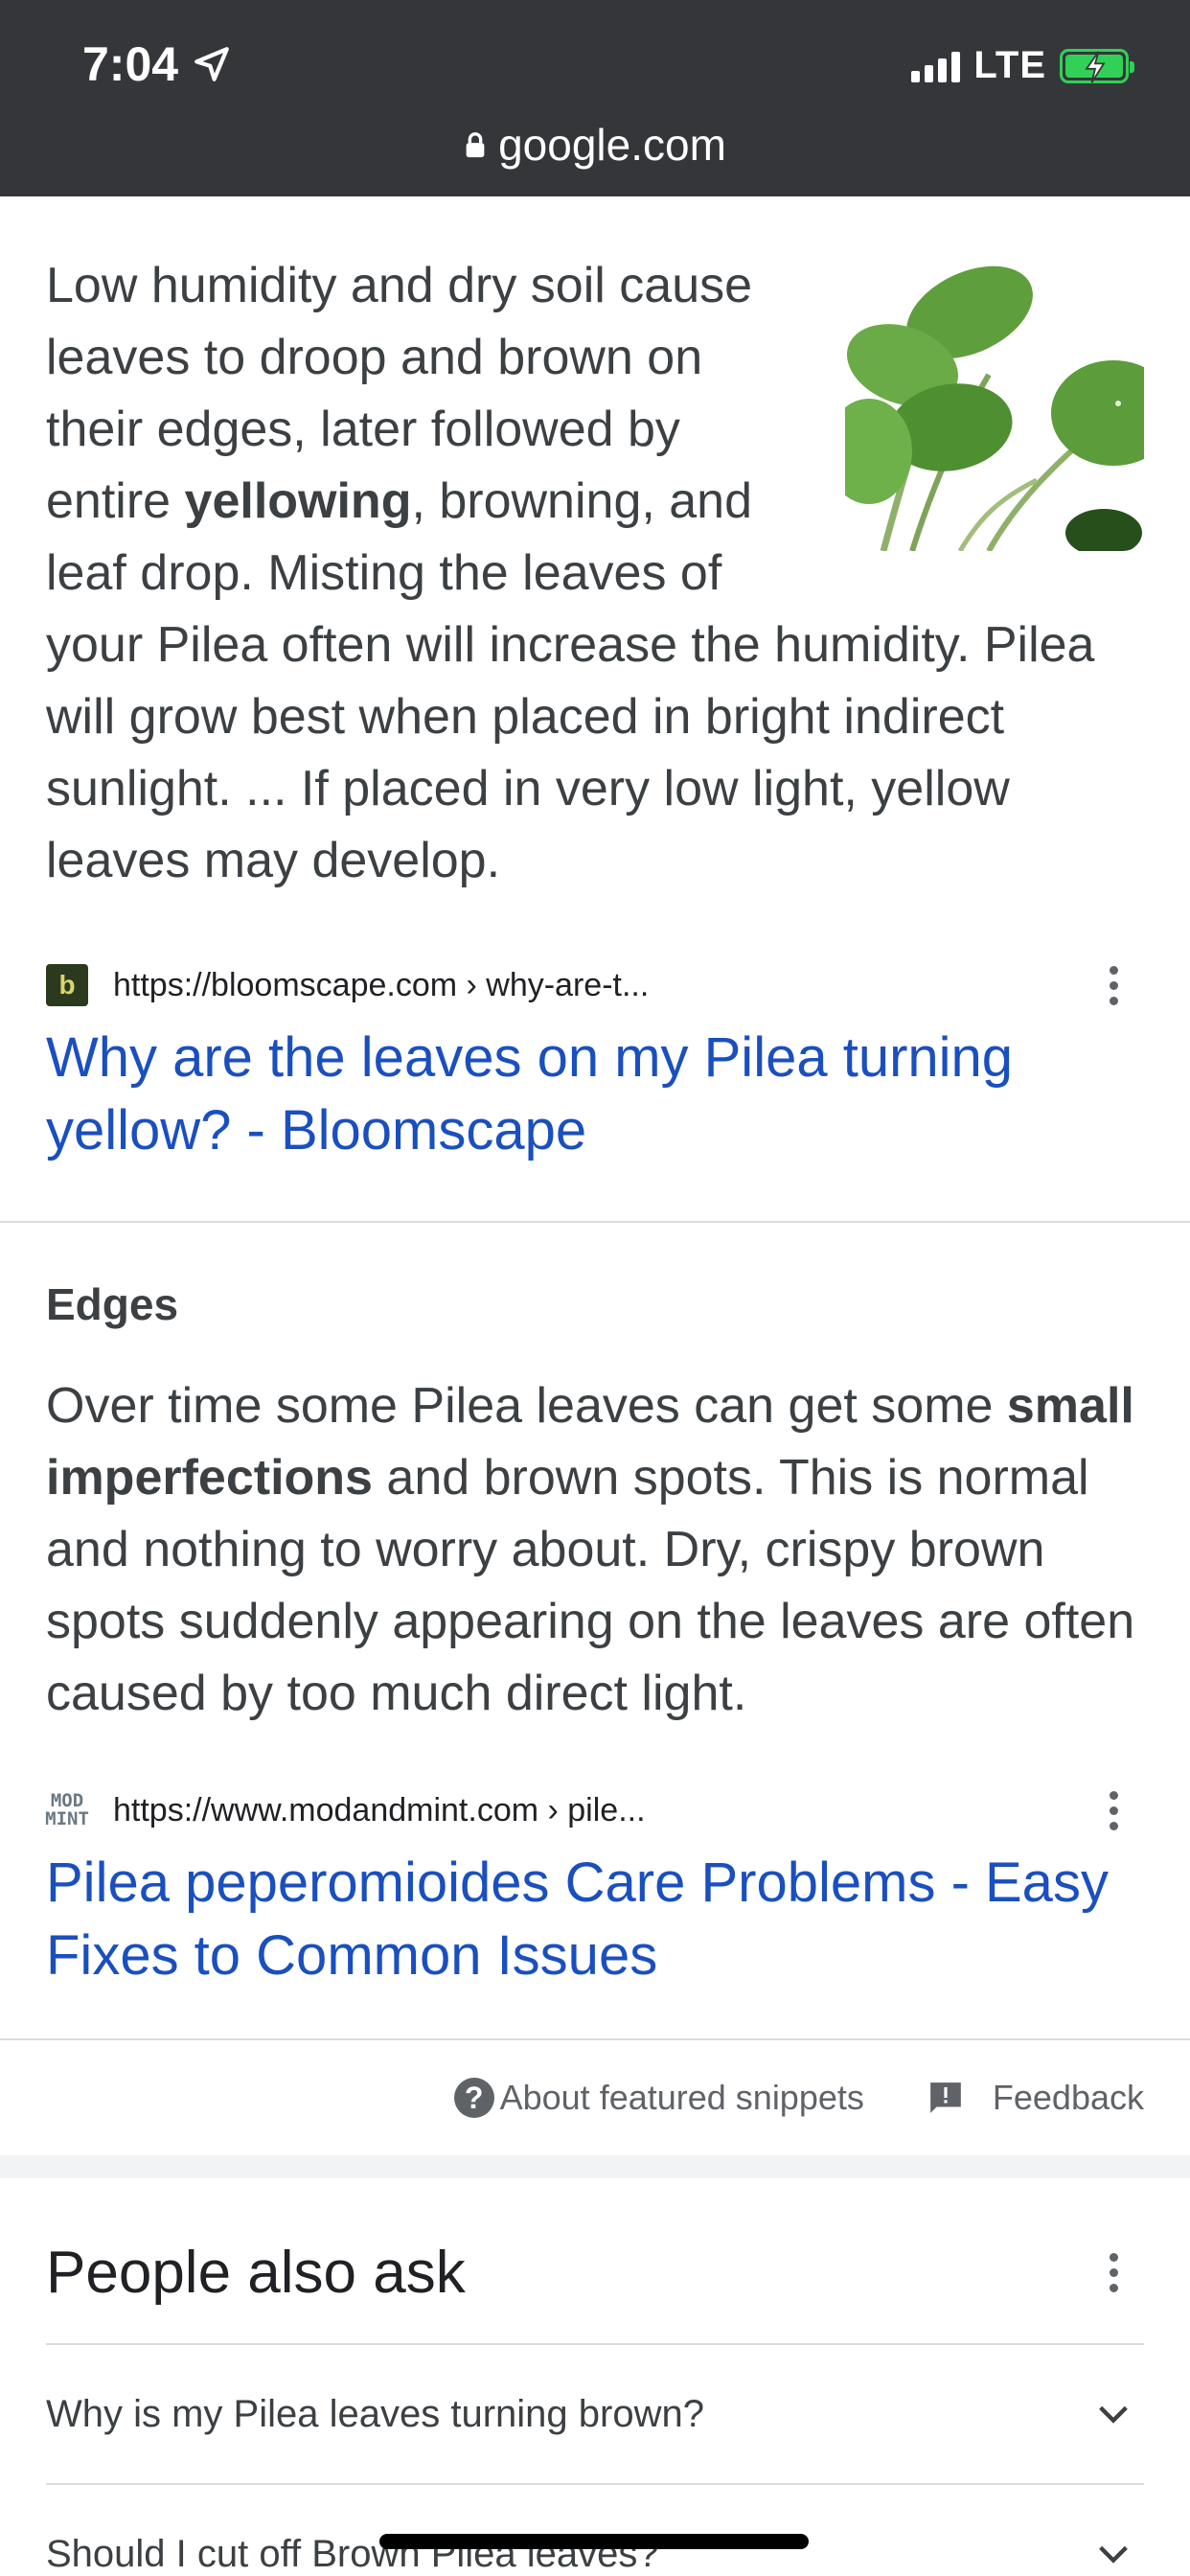  I want to click on paa-question: Should I cut off Brown Pilea leaves?, so click(595, 2529).